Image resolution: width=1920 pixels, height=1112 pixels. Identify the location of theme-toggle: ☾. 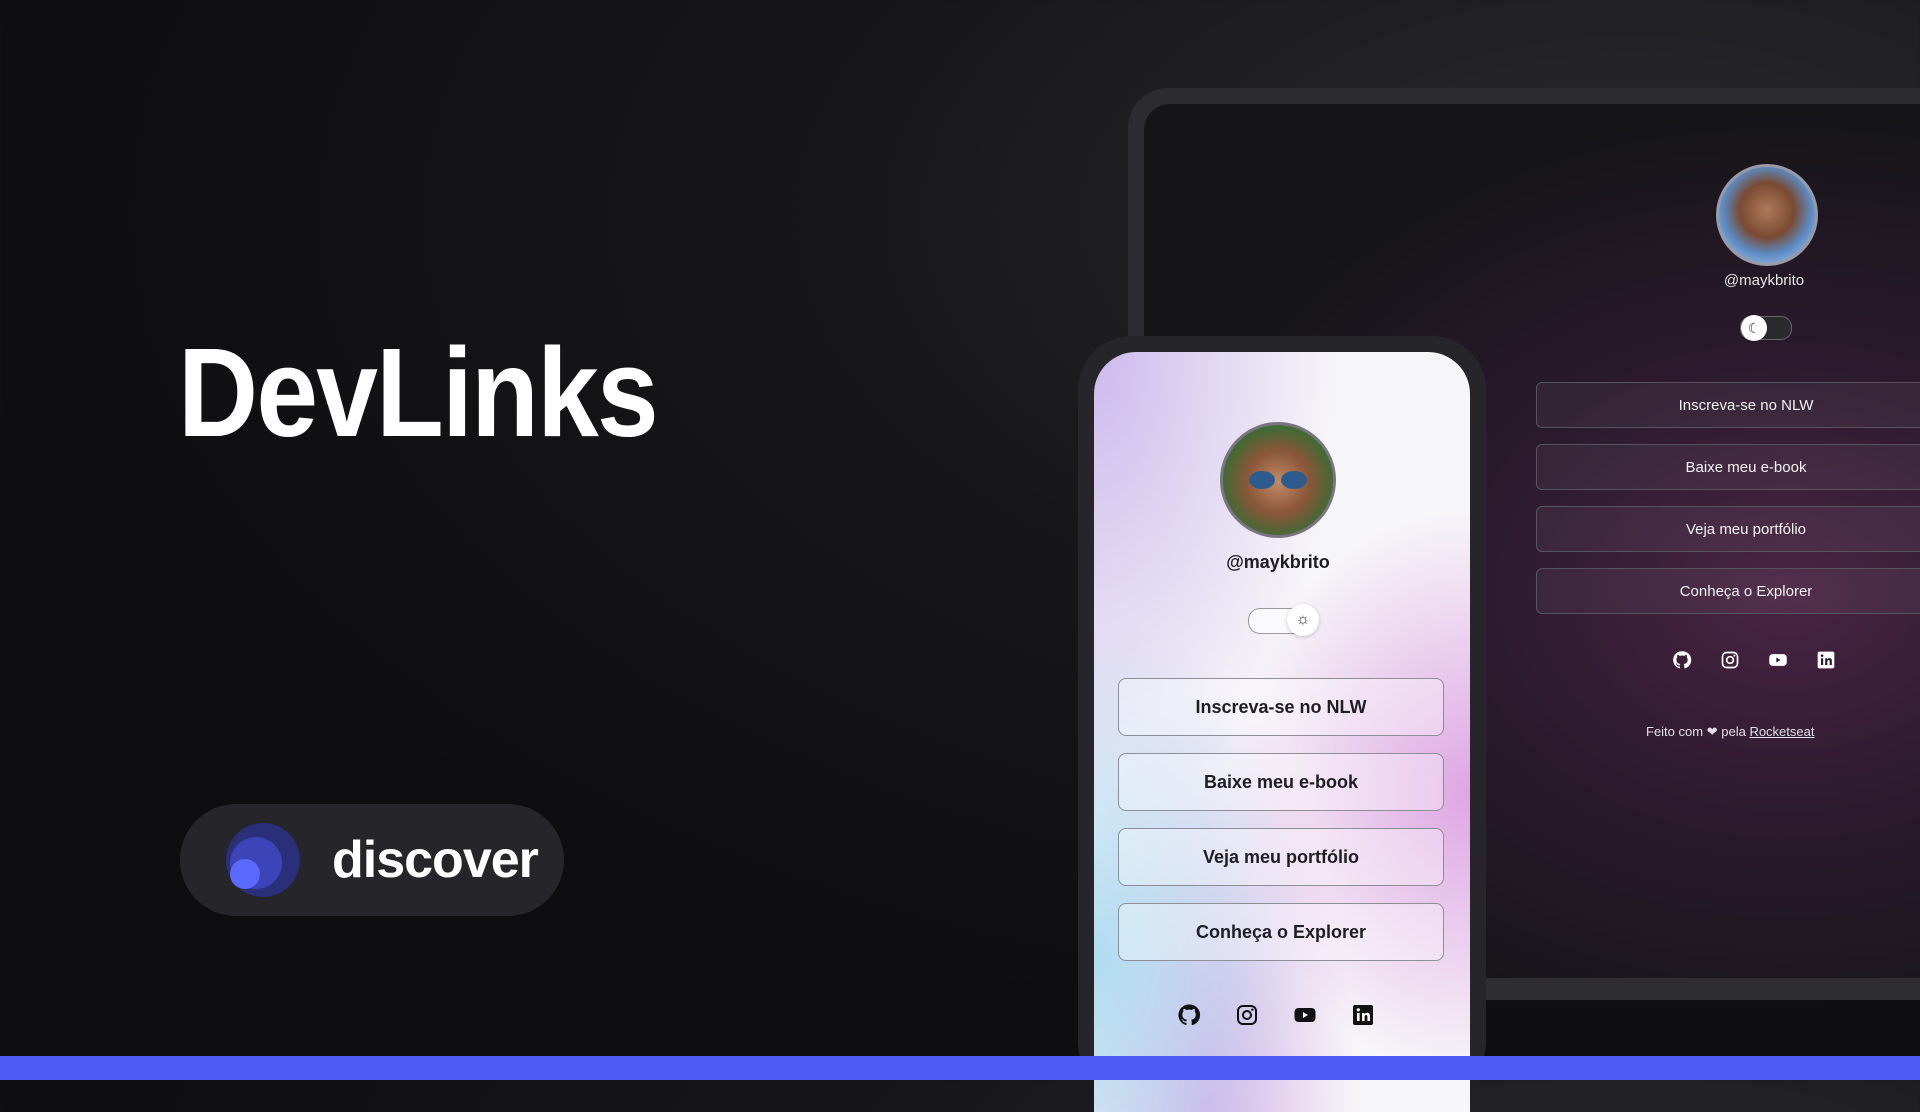
(1766, 328).